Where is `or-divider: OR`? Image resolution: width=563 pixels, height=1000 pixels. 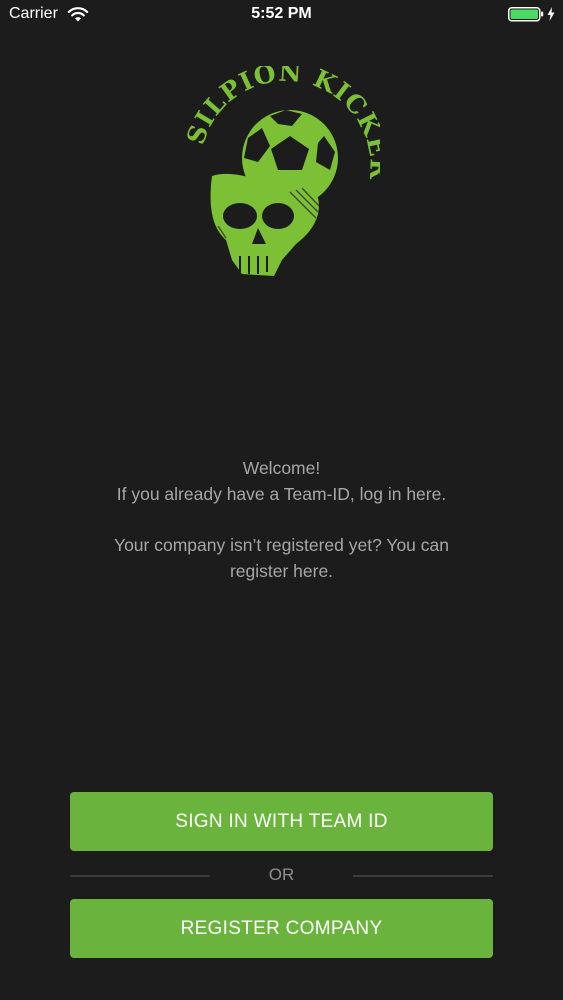
or-divider: OR is located at coordinates (281, 876).